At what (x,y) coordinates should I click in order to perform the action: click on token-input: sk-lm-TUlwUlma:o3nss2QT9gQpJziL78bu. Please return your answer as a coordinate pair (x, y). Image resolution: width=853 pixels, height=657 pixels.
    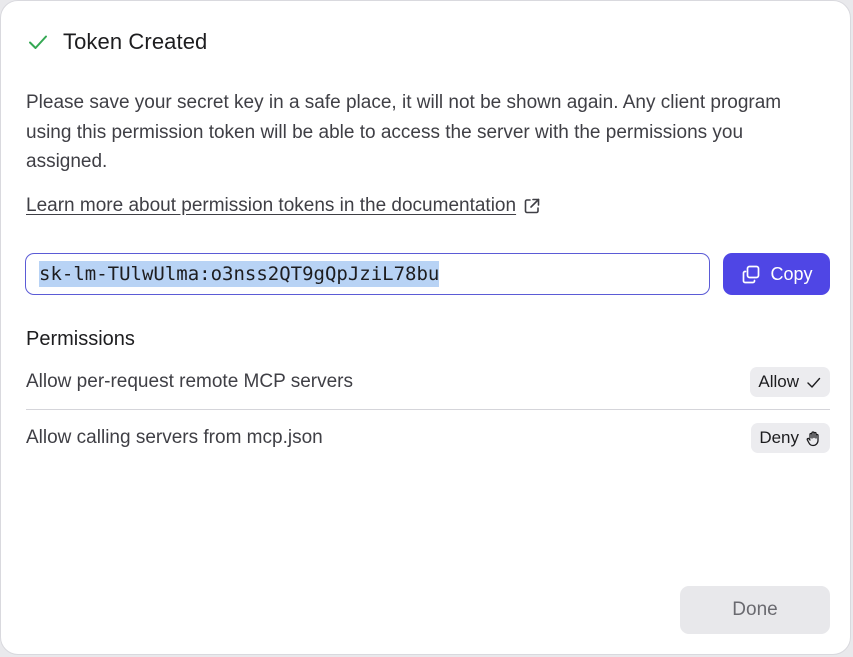
    Looking at the image, I should click on (367, 274).